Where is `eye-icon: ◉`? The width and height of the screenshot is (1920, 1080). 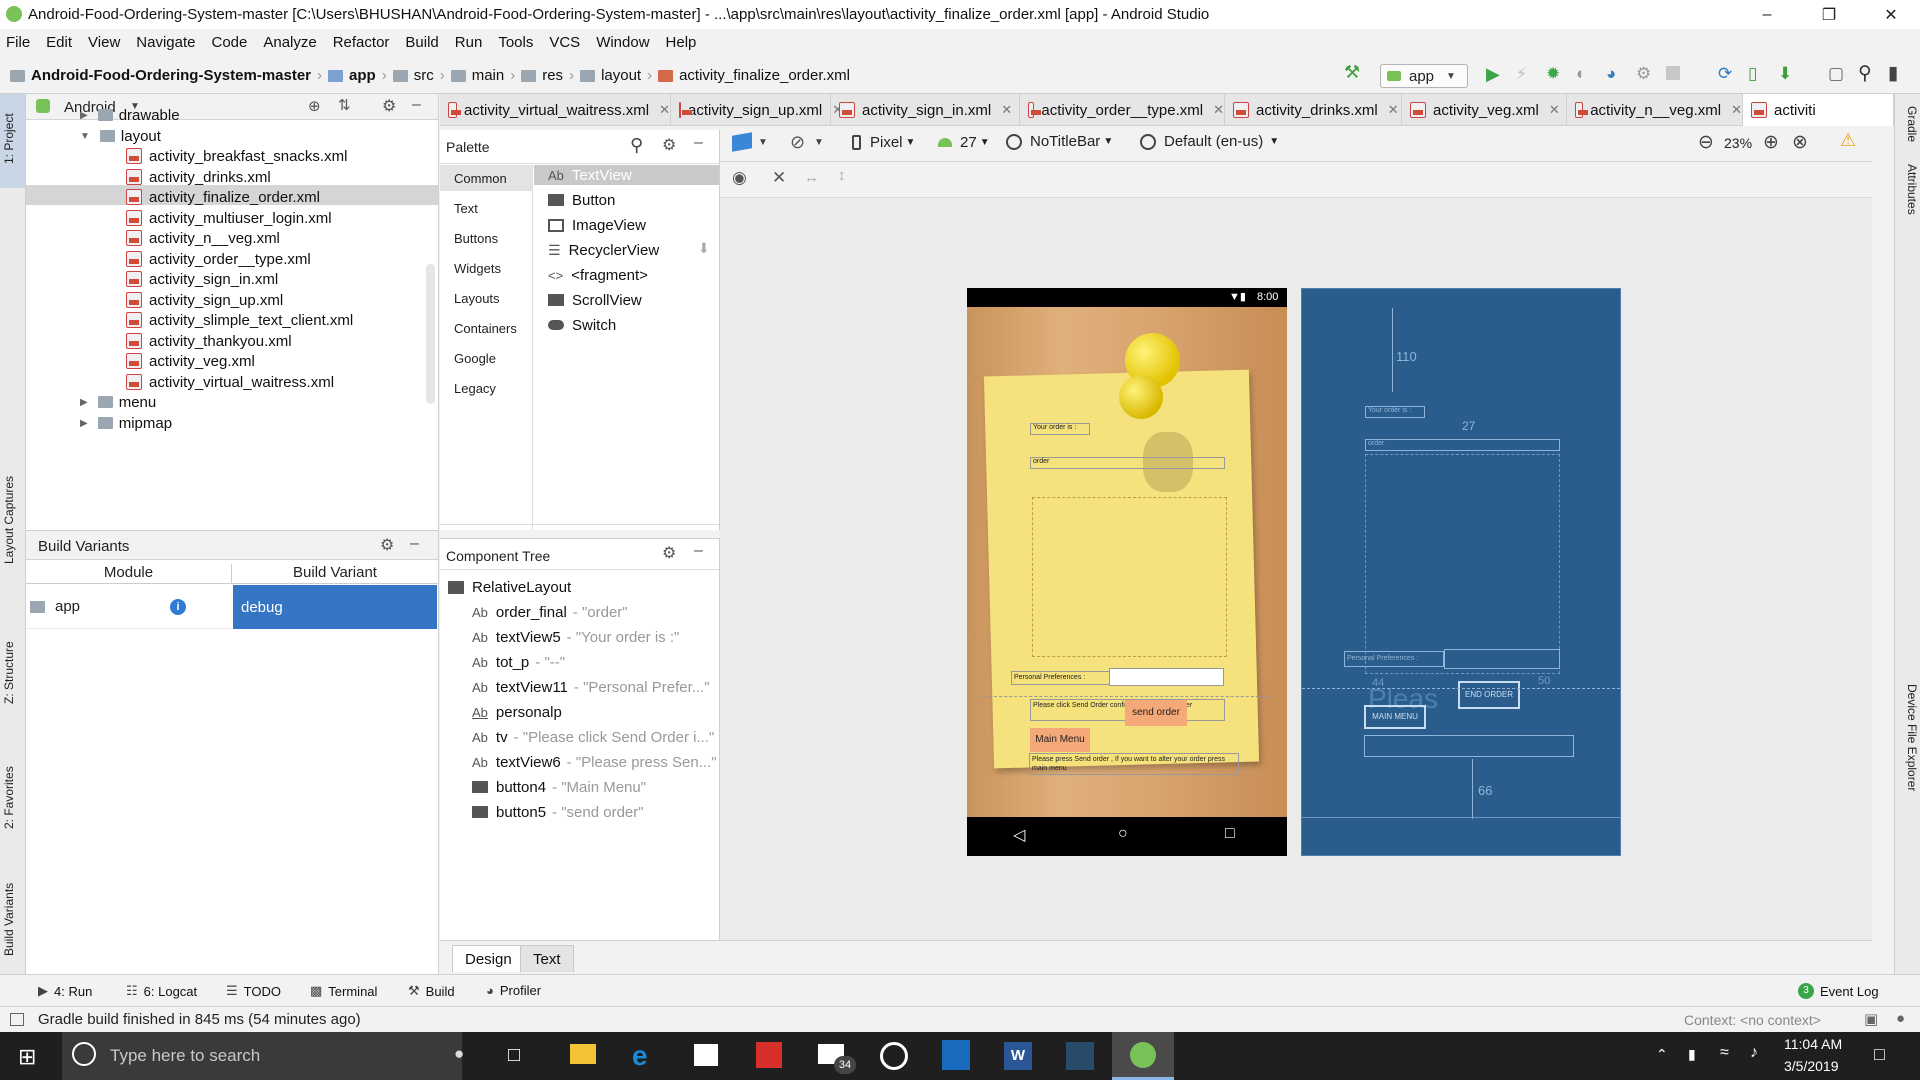
eye-icon: ◉ is located at coordinates (739, 178).